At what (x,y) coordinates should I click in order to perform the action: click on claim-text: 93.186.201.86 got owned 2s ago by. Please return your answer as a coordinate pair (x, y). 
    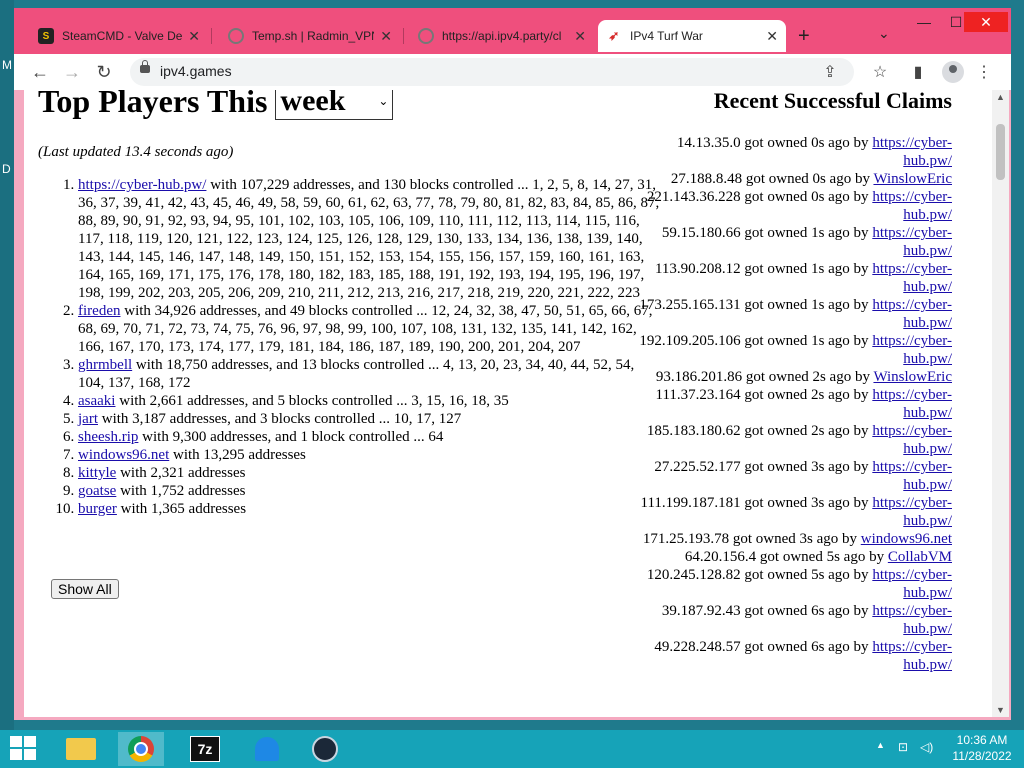
    Looking at the image, I should click on (764, 377).